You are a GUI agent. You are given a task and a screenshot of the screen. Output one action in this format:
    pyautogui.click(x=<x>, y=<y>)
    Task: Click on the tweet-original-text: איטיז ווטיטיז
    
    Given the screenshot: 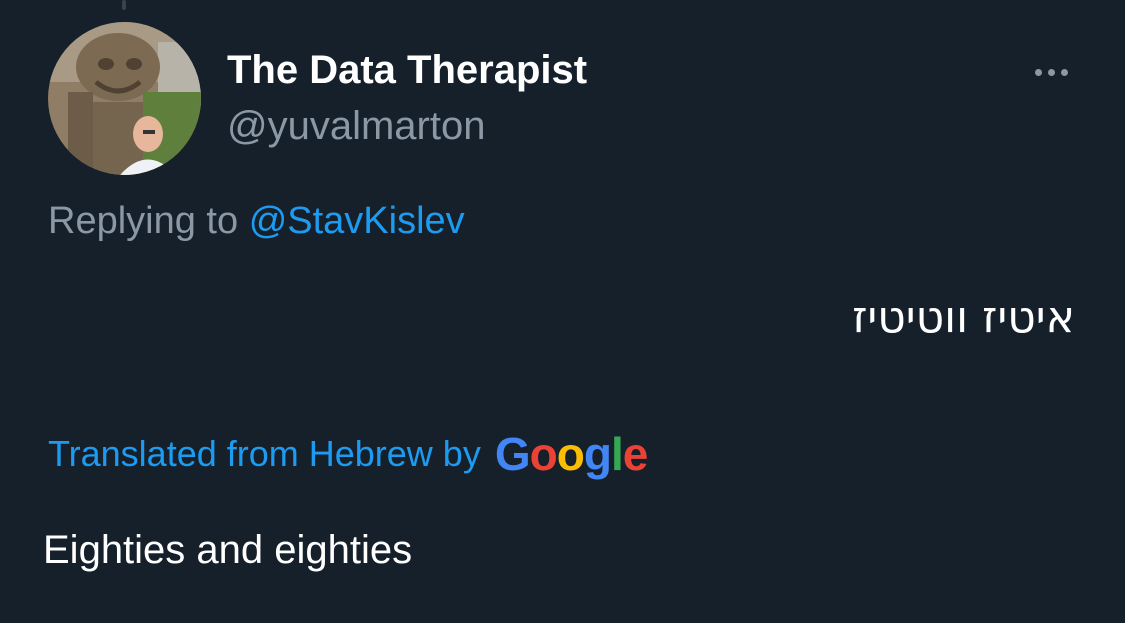 What is the action you would take?
    pyautogui.click(x=963, y=317)
    